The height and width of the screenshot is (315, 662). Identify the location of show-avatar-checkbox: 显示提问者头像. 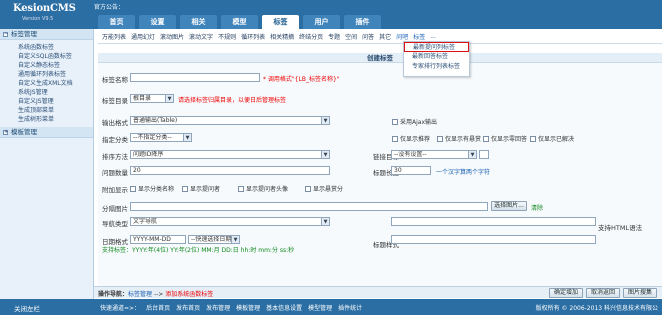
(263, 188).